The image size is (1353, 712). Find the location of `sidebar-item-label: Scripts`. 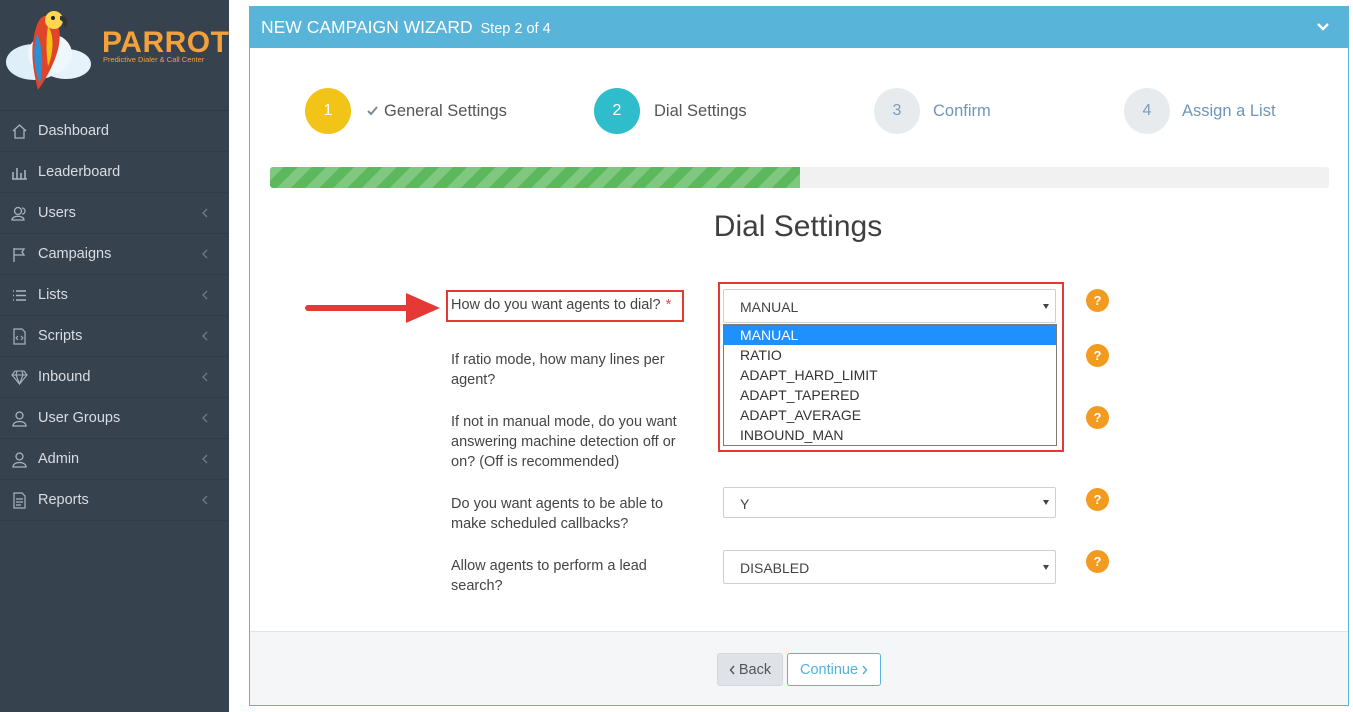

sidebar-item-label: Scripts is located at coordinates (60, 336).